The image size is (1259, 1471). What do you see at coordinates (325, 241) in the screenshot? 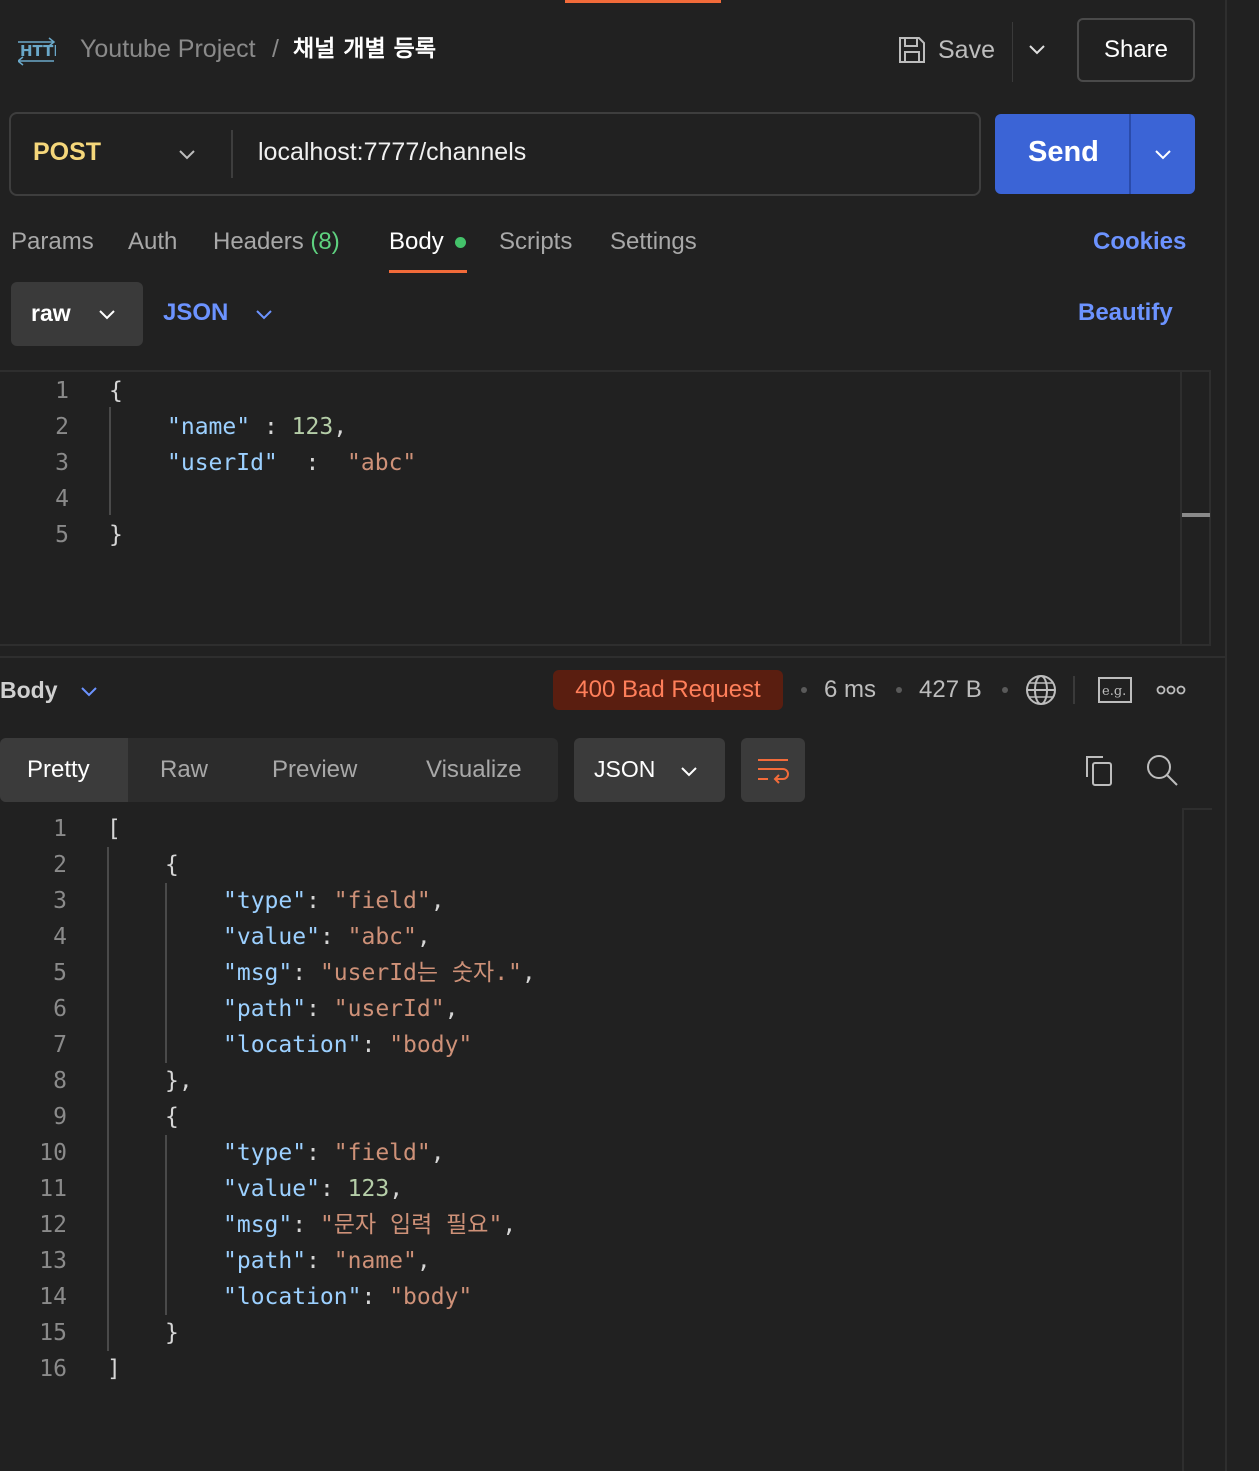
I see `headers-count: (8)` at bounding box center [325, 241].